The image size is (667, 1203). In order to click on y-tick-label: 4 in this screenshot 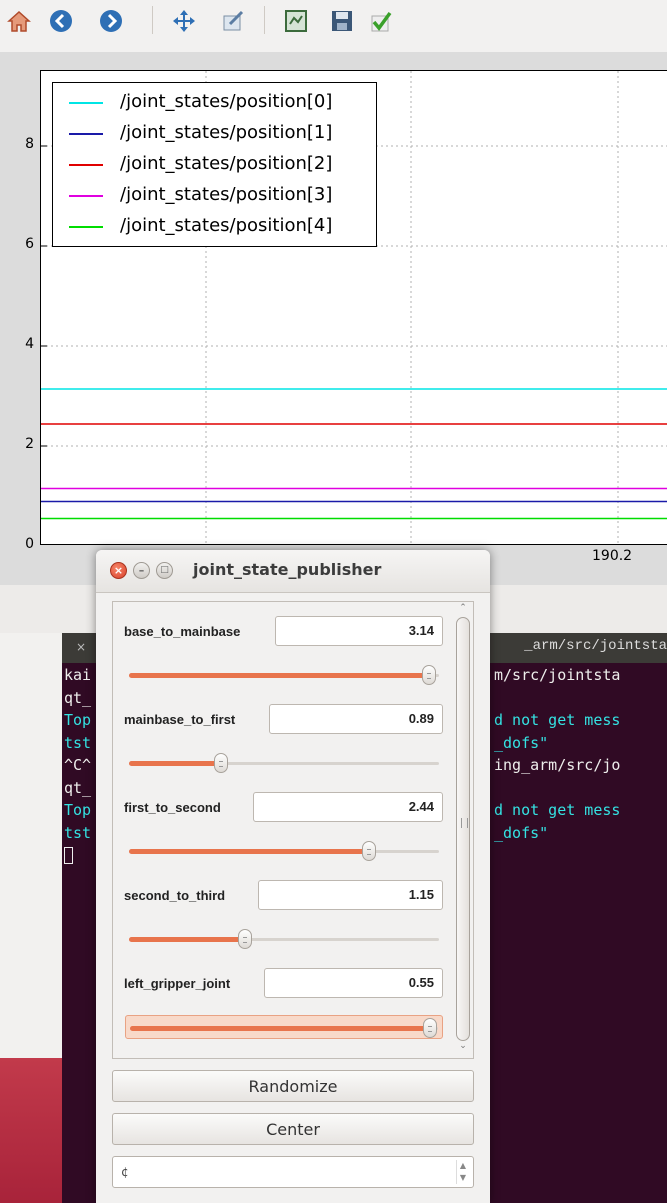, I will do `click(29, 344)`.